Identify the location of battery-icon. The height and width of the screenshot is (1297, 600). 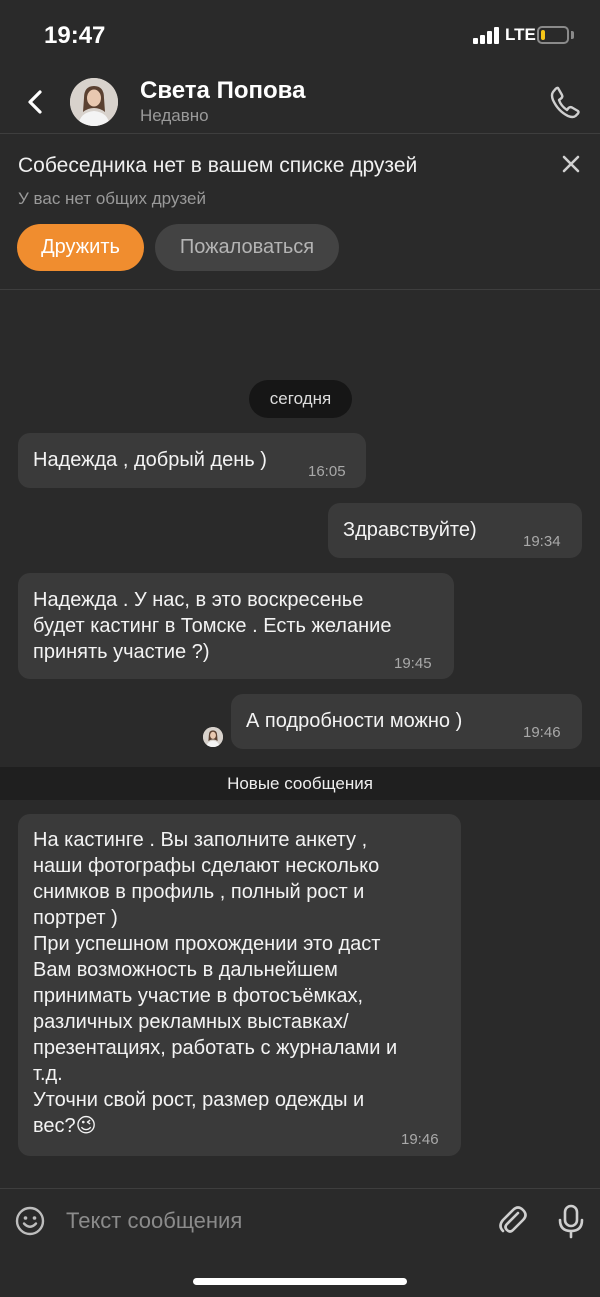
(553, 35).